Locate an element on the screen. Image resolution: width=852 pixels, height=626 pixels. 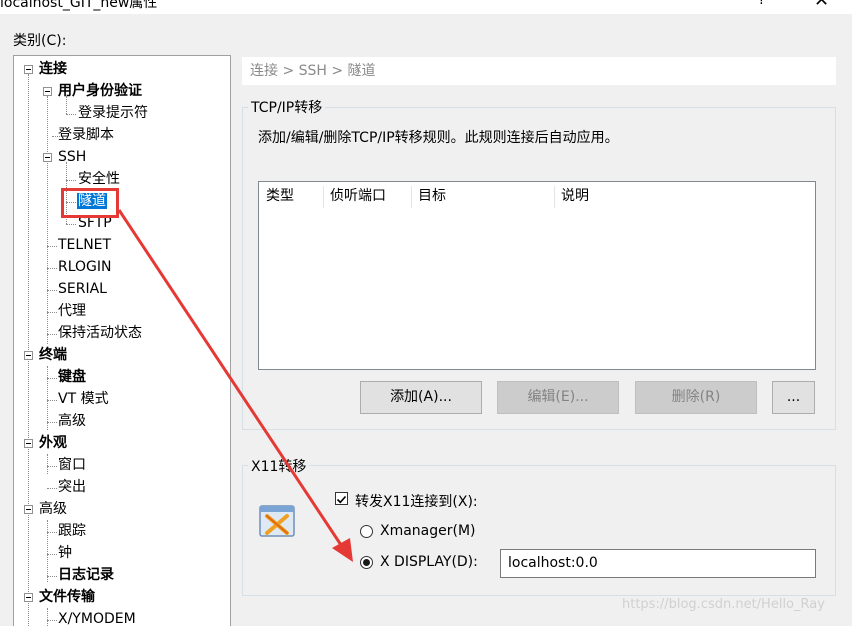
xmanager-radio-label: Xmanager(M) is located at coordinates (428, 531).